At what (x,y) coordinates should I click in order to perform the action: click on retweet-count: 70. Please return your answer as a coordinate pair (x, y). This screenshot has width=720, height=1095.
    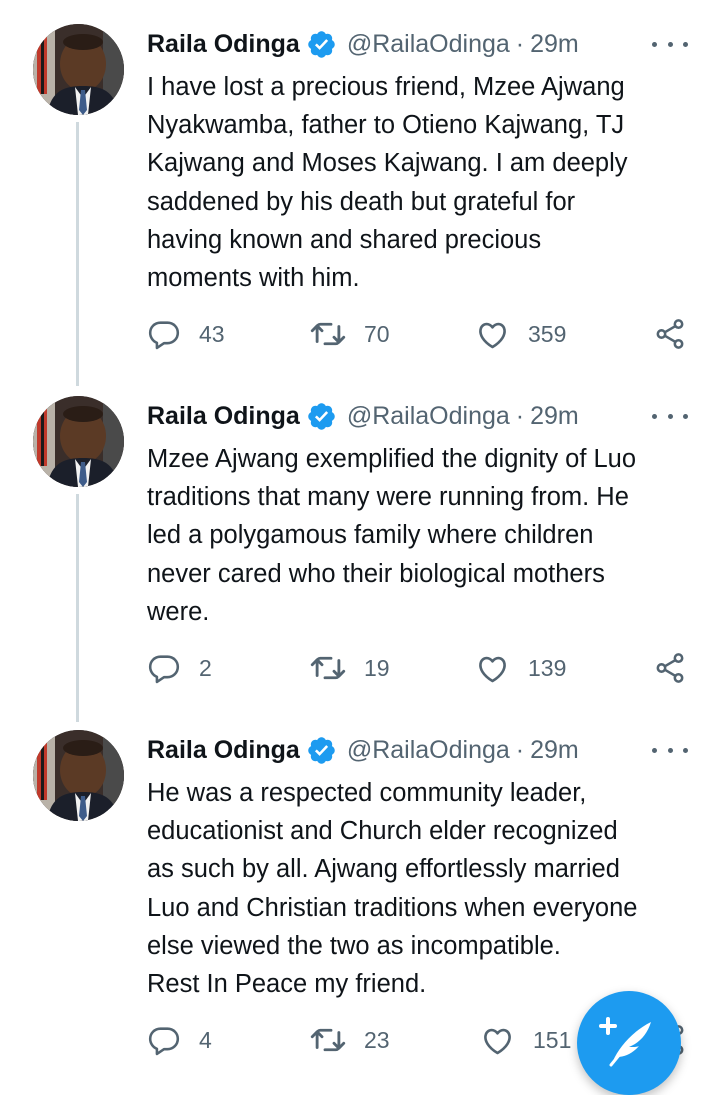
    Looking at the image, I should click on (377, 333).